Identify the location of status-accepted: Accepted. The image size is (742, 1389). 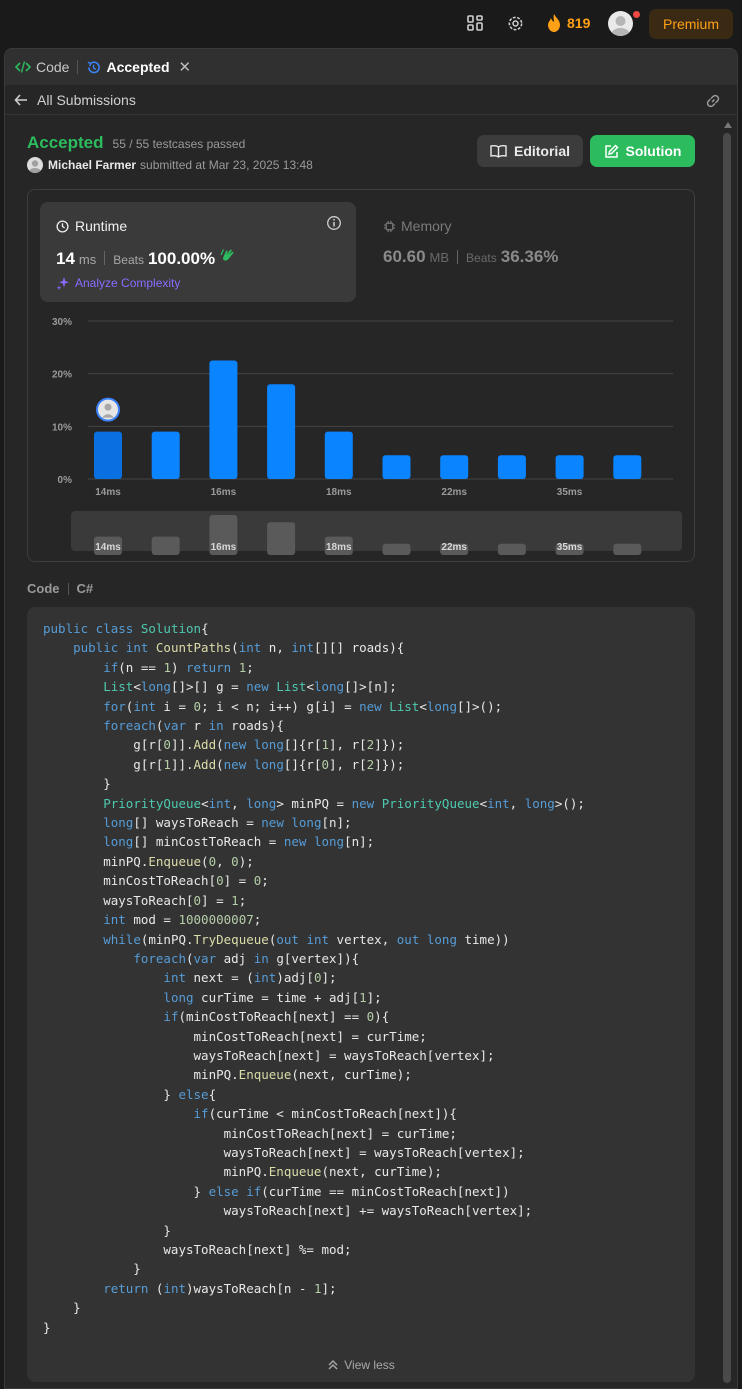
(65, 142).